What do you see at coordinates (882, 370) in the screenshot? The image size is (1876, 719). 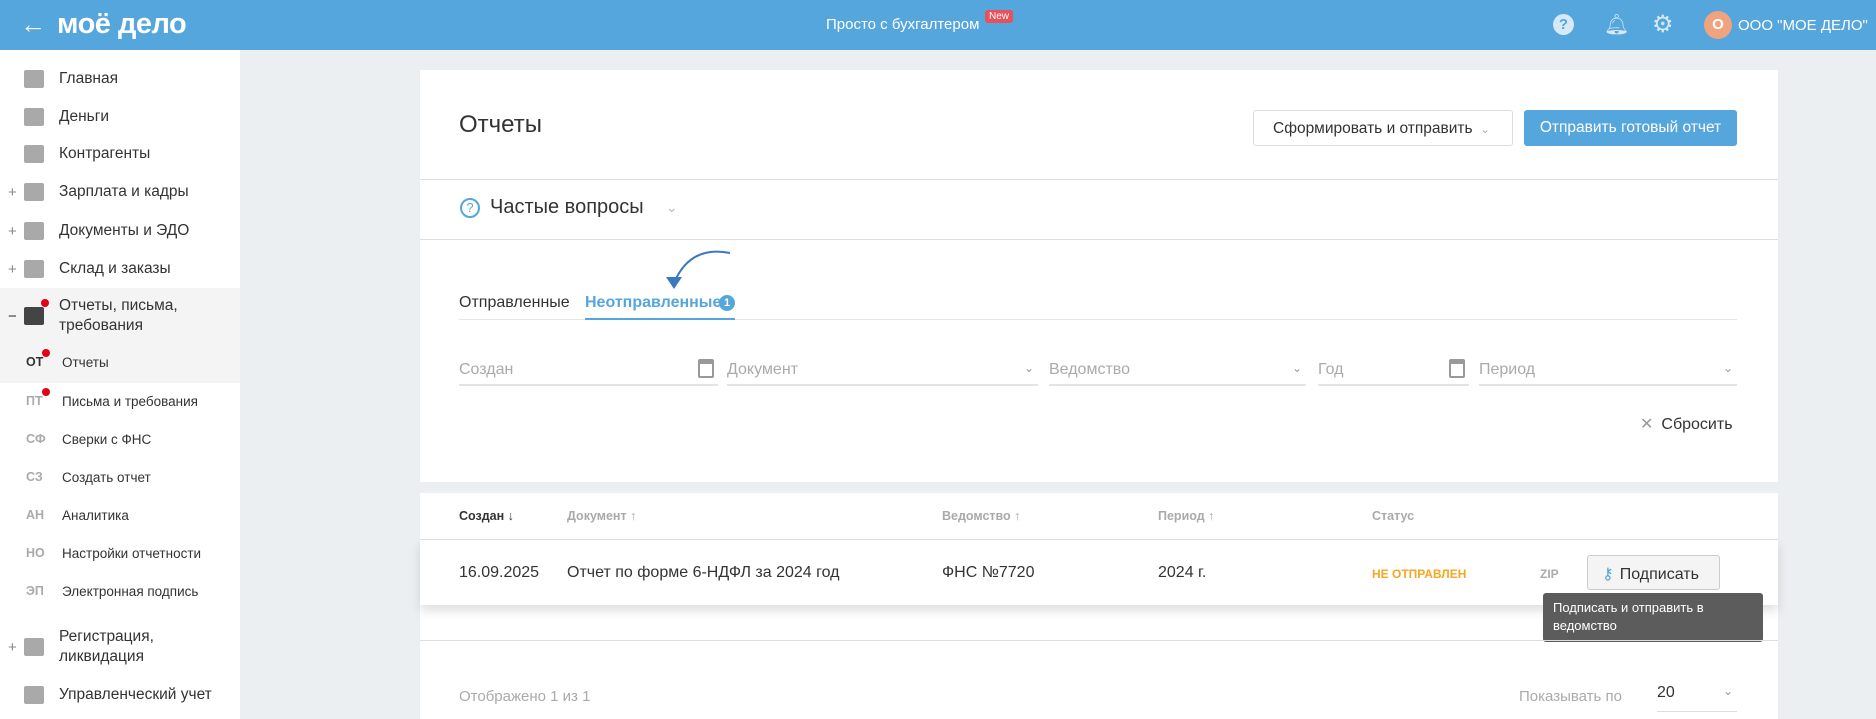 I see `document-filter: Документ ⌄` at bounding box center [882, 370].